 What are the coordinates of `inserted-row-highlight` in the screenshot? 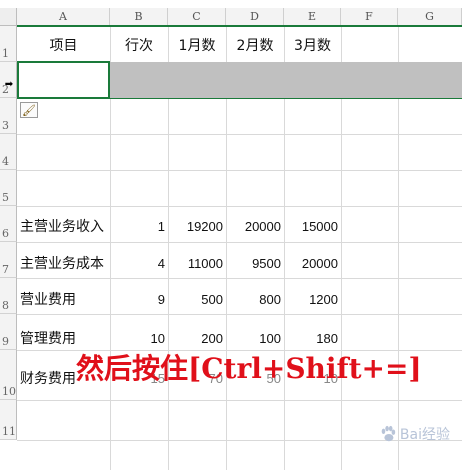 It's located at (286, 80).